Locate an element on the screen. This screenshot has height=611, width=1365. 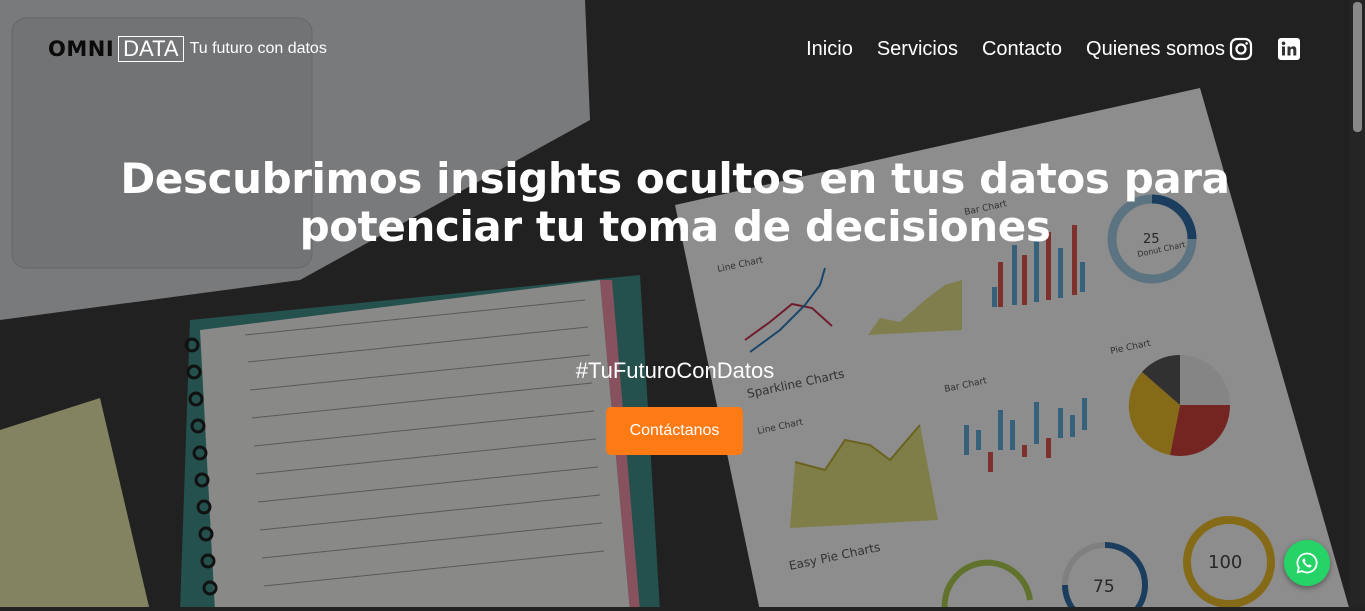
contact-cta-button: Contáctanos is located at coordinates (674, 431).